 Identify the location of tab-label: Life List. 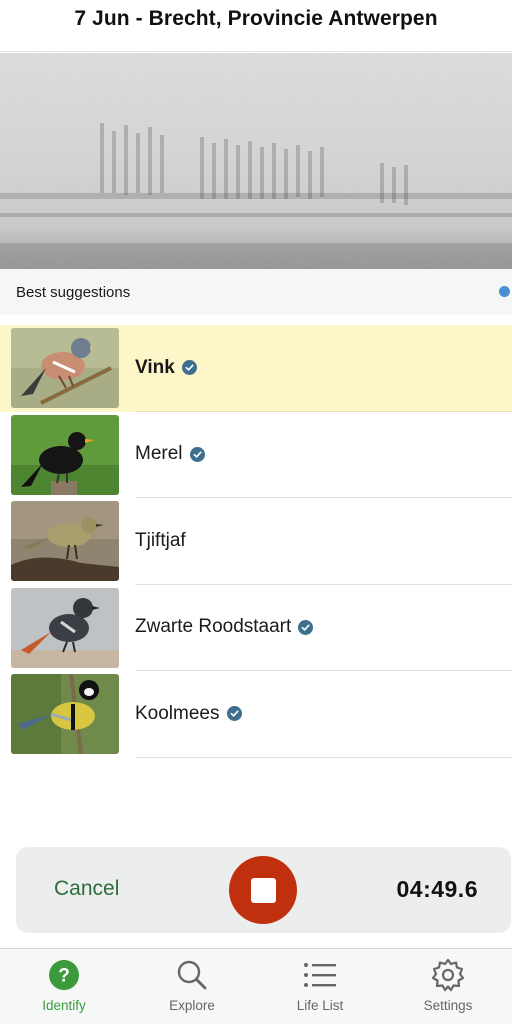
(320, 1005).